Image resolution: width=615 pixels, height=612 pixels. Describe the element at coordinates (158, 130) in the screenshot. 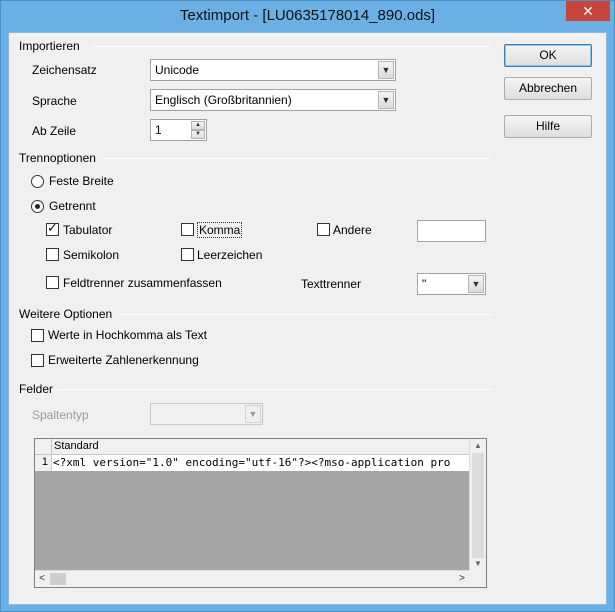

I see `from-row-value: 1` at that location.